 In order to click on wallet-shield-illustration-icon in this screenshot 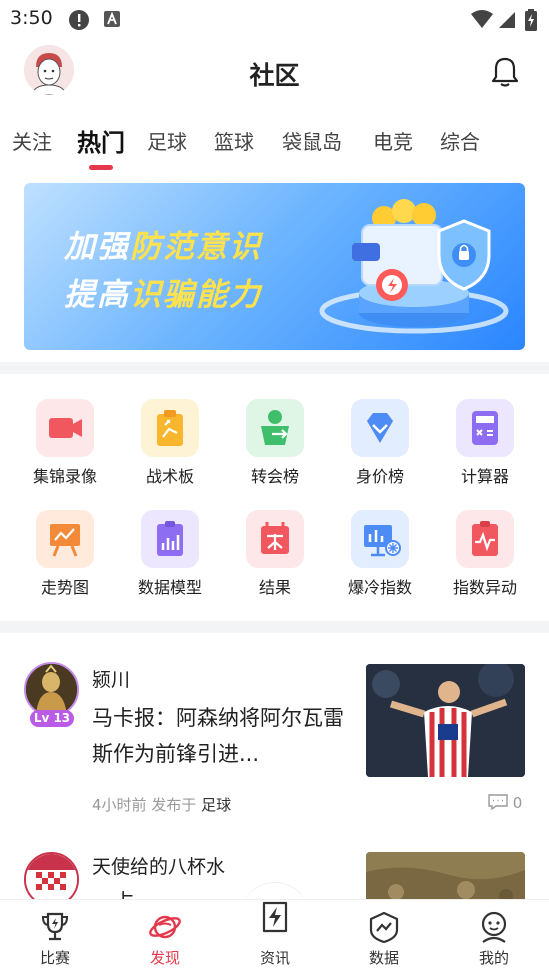, I will do `click(414, 266)`.